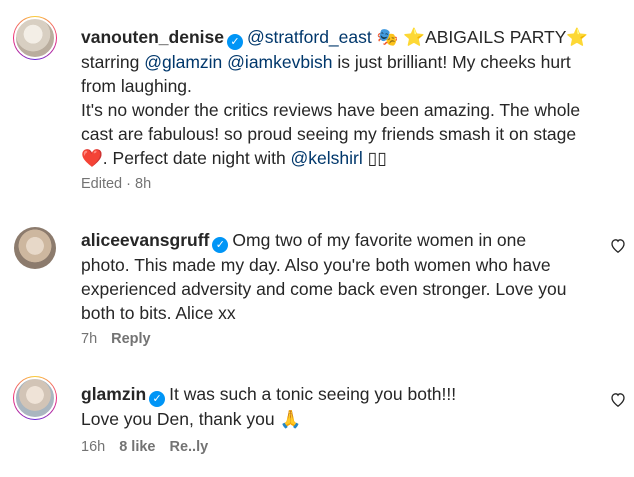 Image resolution: width=634 pixels, height=477 pixels. I want to click on comment-meta: 16h 8 like Re..ly, so click(144, 447).